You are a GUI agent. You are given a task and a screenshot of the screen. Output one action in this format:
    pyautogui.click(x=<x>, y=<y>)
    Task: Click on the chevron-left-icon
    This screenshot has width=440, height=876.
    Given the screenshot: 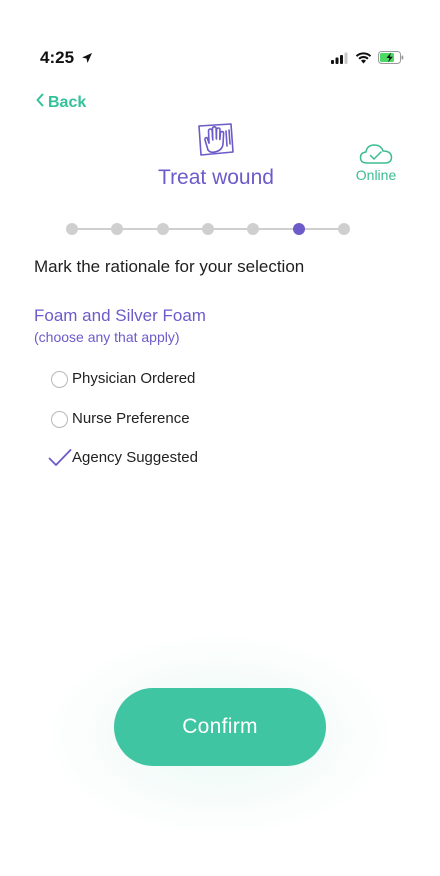 What is the action you would take?
    pyautogui.click(x=40, y=102)
    